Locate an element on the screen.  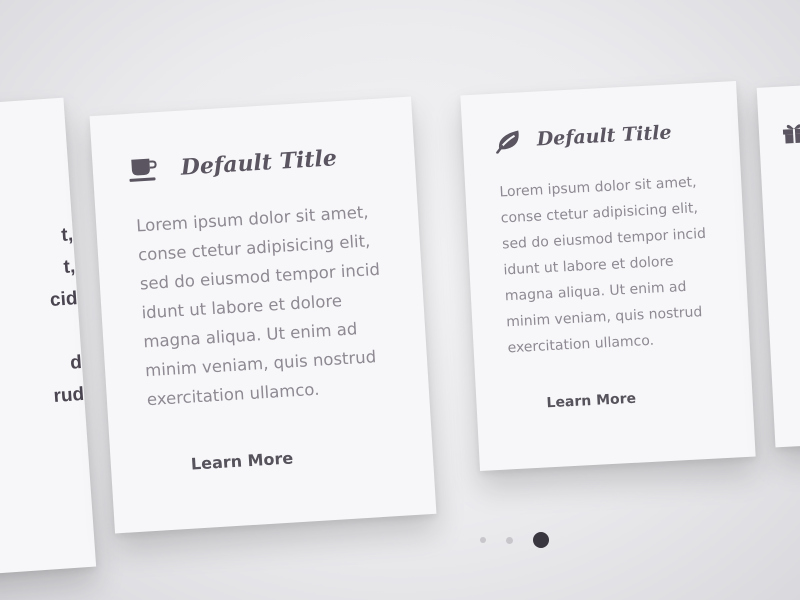
partial-line: cid is located at coordinates (64, 299).